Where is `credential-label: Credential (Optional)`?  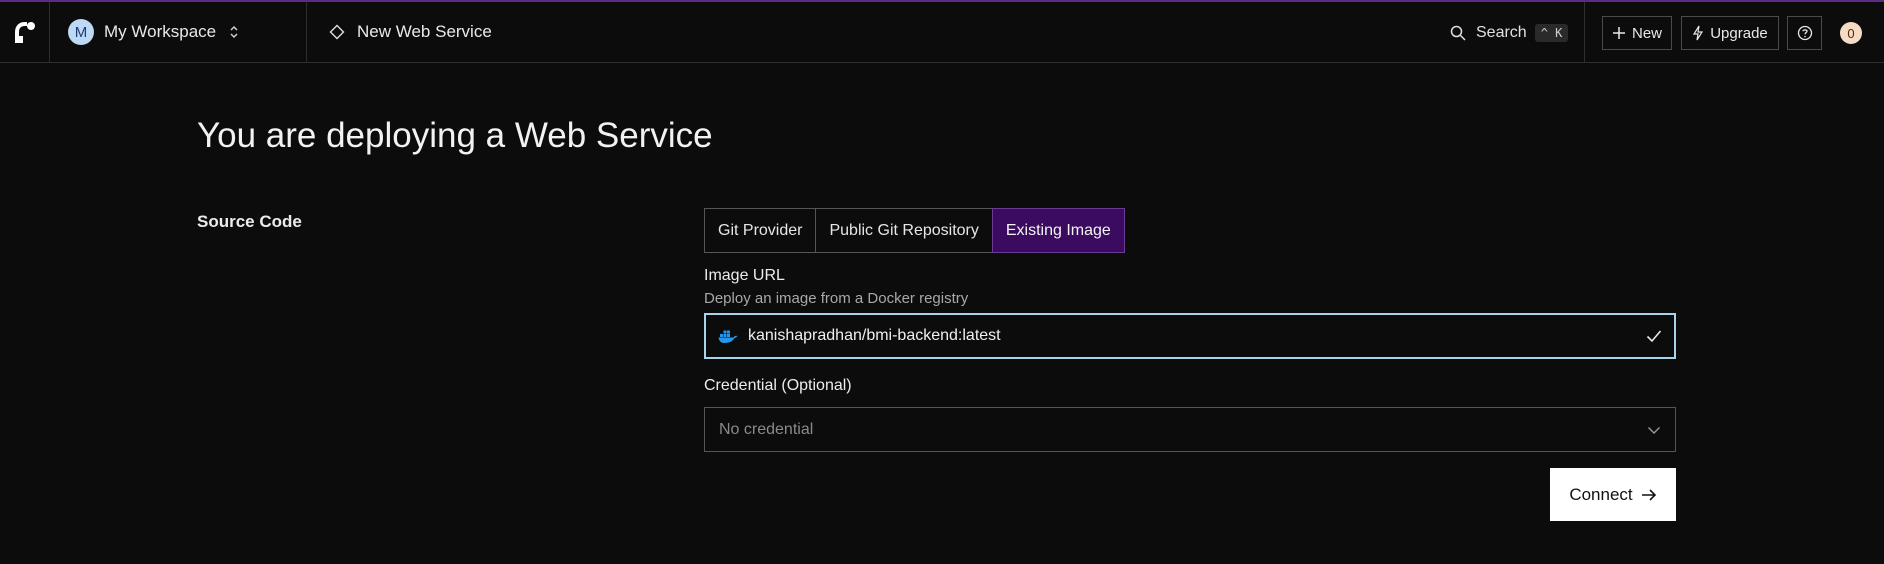
credential-label: Credential (Optional) is located at coordinates (778, 385).